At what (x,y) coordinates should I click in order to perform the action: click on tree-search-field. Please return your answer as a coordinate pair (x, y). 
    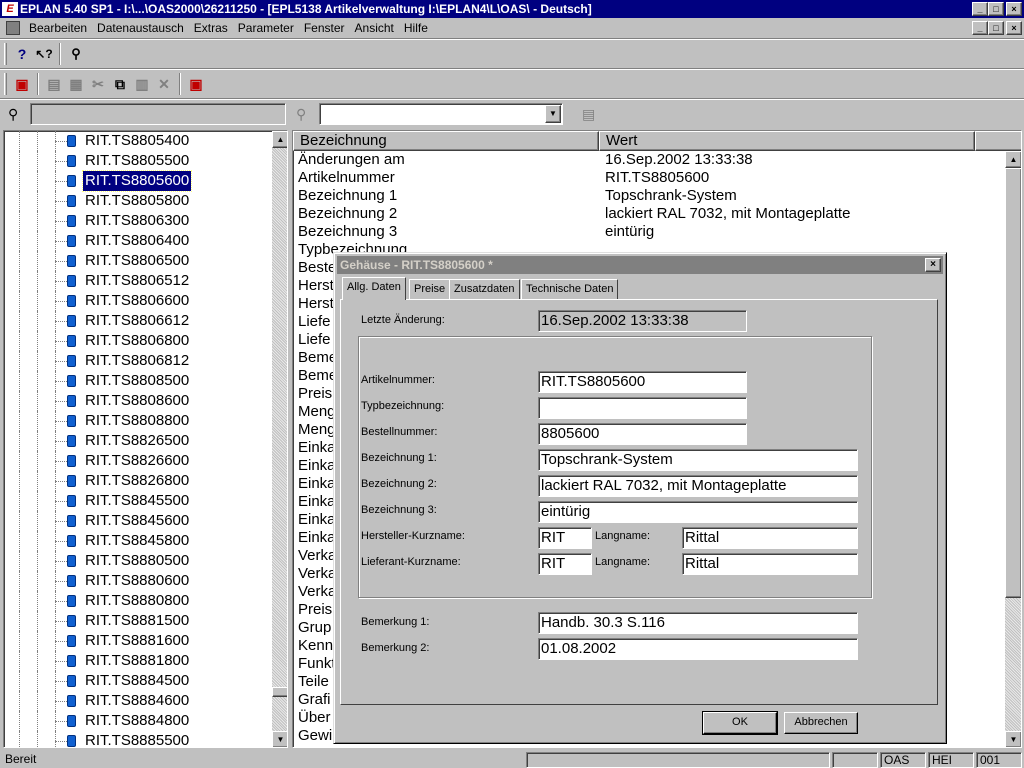
    Looking at the image, I should click on (158, 114).